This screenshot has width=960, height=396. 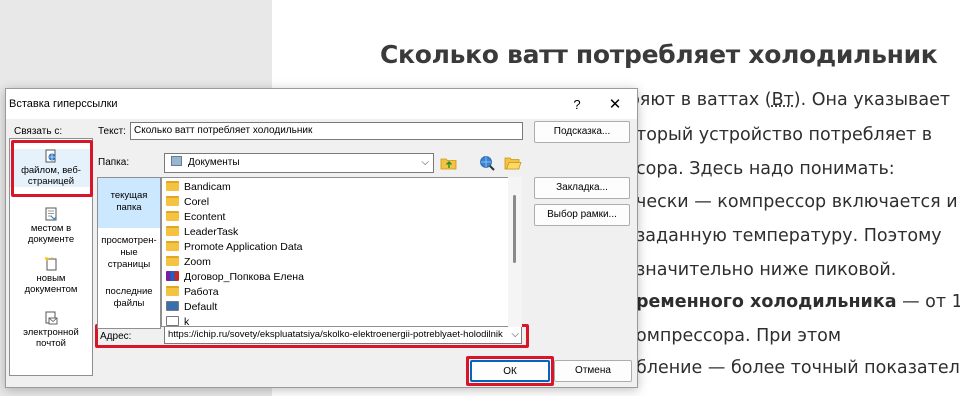 What do you see at coordinates (202, 232) in the screenshot?
I see `file-item: LeaderTask` at bounding box center [202, 232].